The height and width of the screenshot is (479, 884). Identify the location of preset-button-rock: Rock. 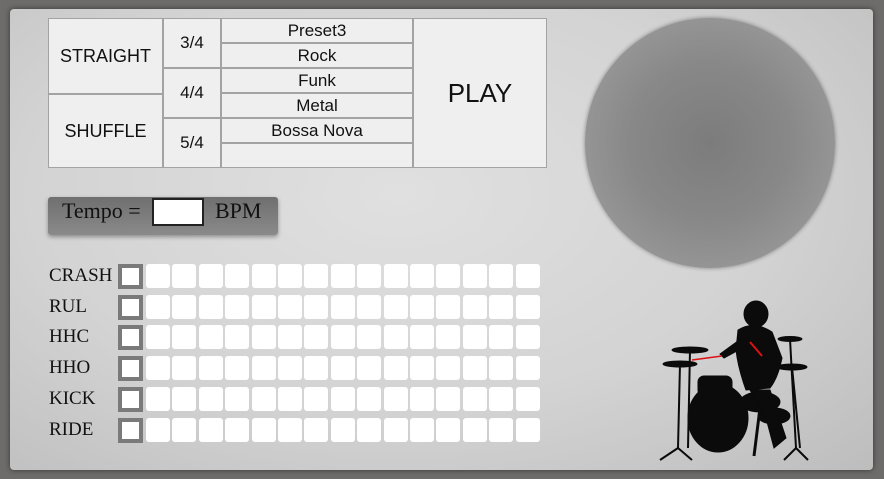
(317, 55).